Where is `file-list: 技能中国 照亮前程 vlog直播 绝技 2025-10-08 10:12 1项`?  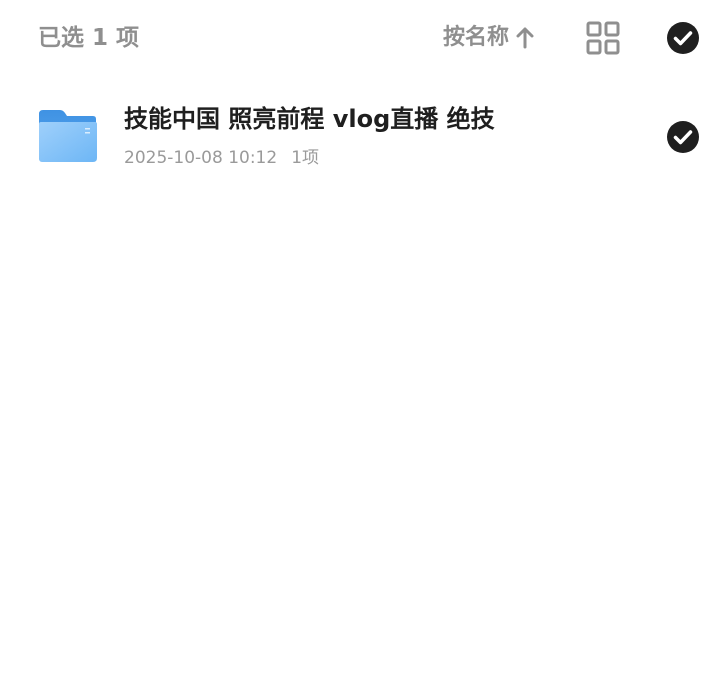 file-list: 技能中国 照亮前程 vlog直播 绝技 2025-10-08 10:12 1项 is located at coordinates (357, 138).